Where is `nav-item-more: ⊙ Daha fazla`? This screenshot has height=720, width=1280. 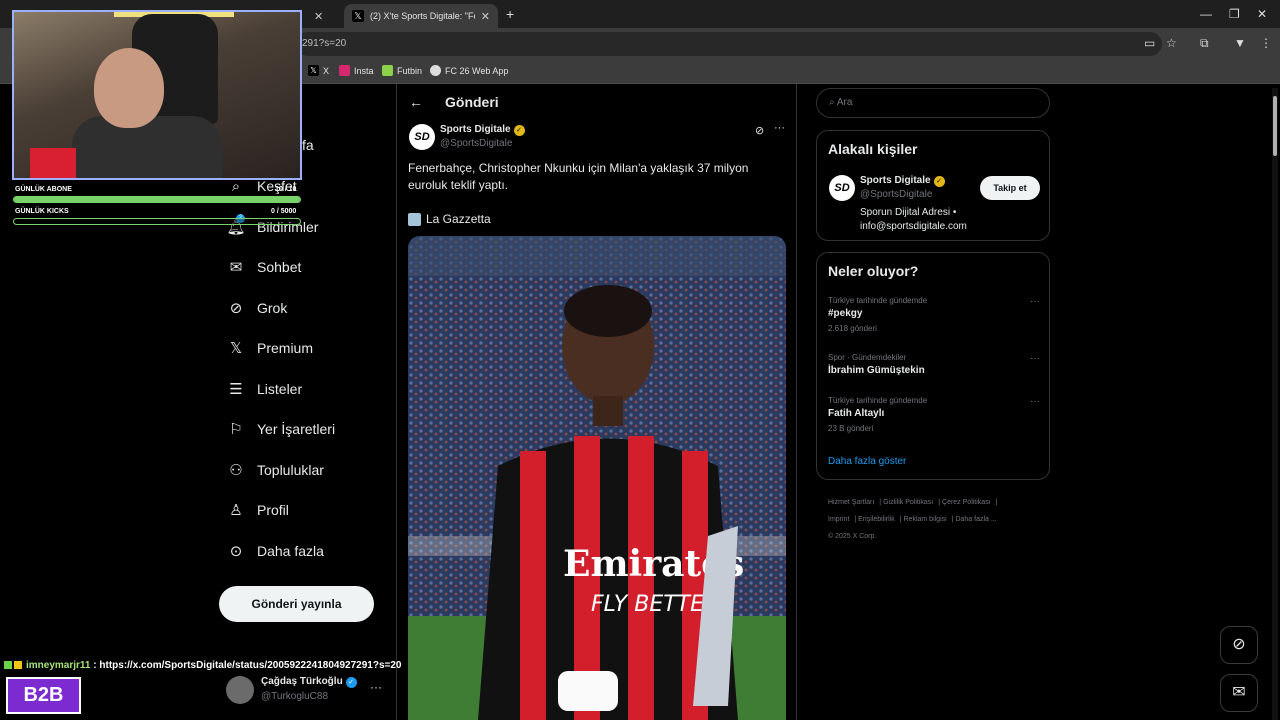 nav-item-more: ⊙ Daha fazla is located at coordinates (275, 551).